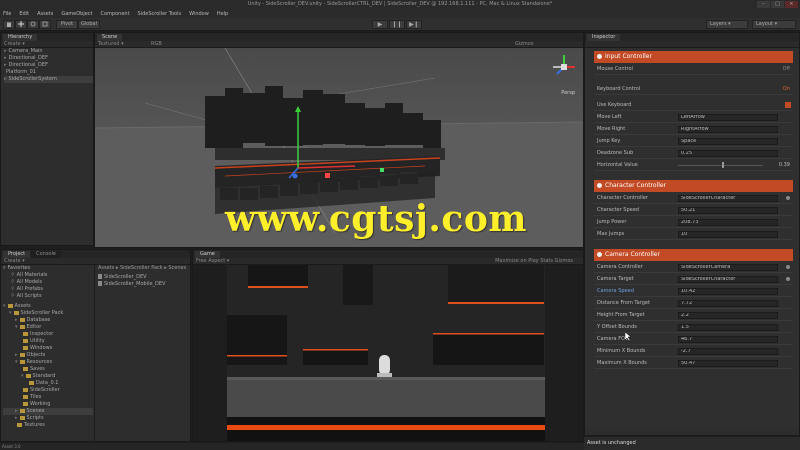  I want to click on hierarchy-item: ▸ SideScrollerSystem, so click(48, 79).